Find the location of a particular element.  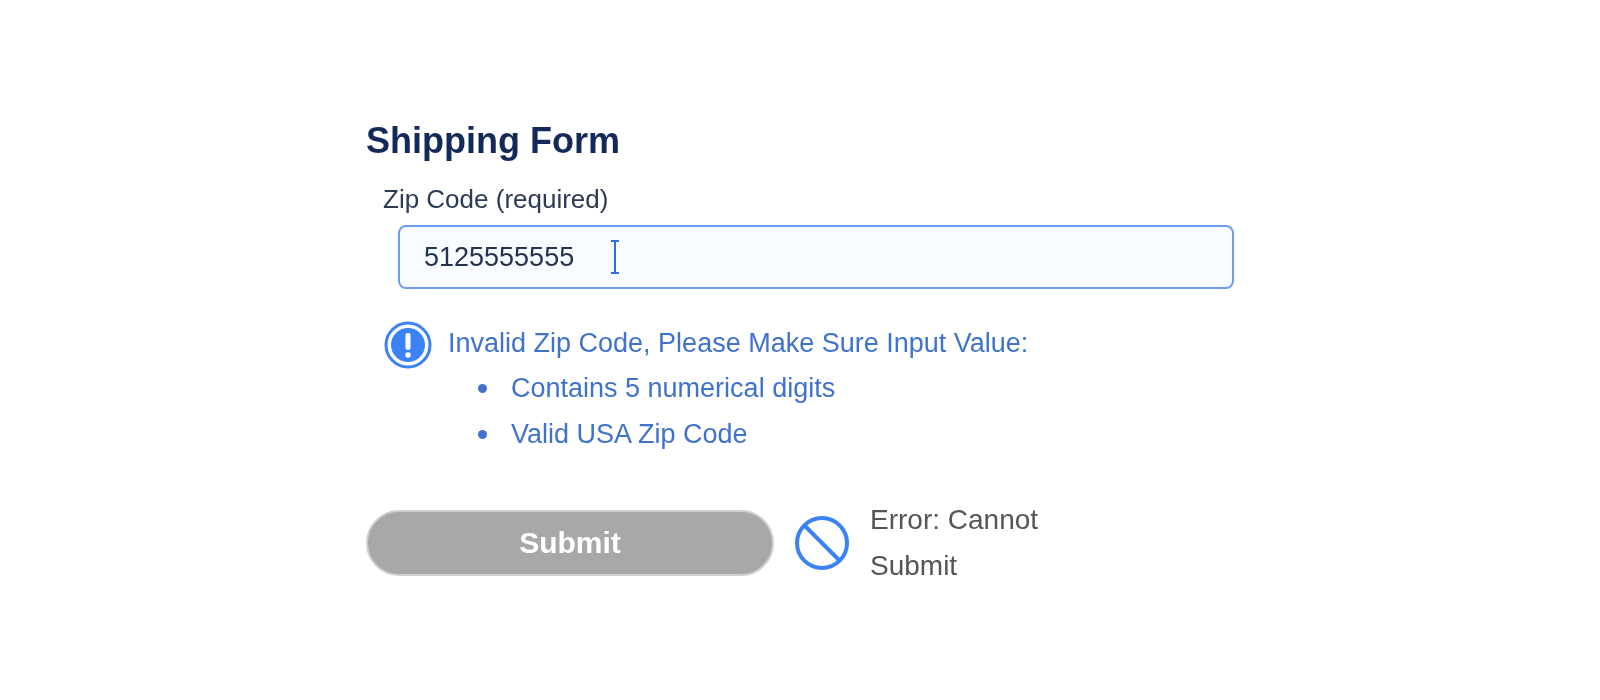

error-message: Invalid Zip Code, Please Make Sure Input Value: is located at coordinates (738, 343).